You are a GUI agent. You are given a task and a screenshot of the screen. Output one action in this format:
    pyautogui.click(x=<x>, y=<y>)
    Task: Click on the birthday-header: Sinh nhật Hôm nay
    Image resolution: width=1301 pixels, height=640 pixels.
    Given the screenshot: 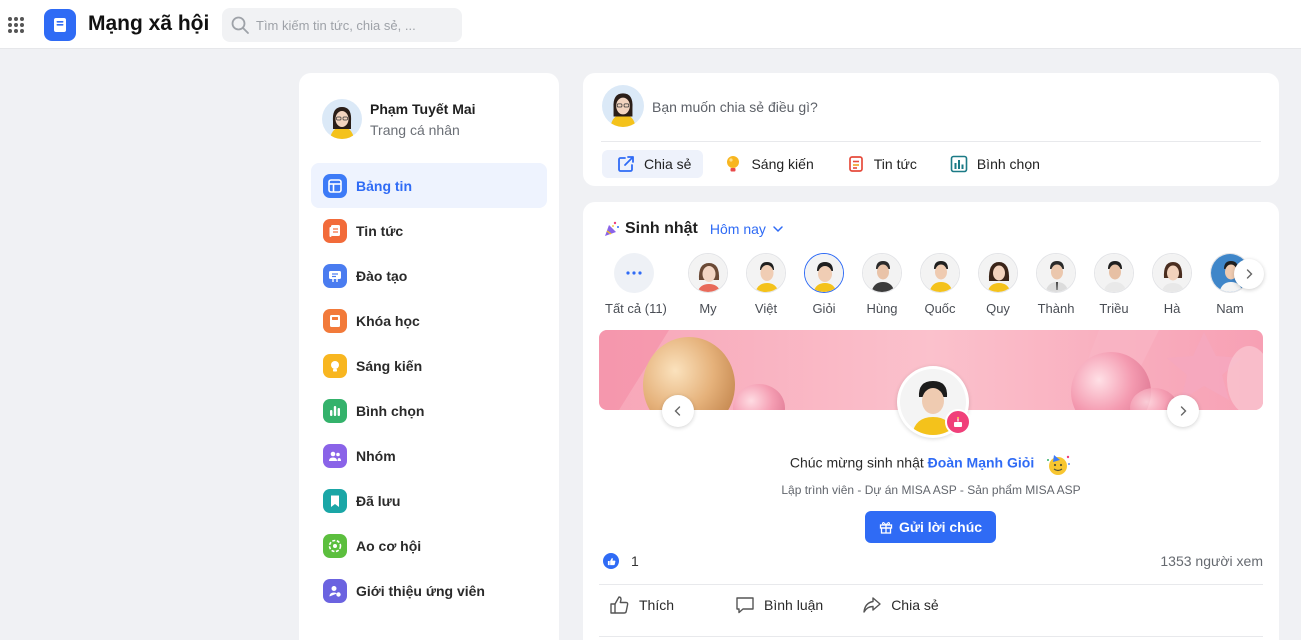 What is the action you would take?
    pyautogui.click(x=693, y=229)
    